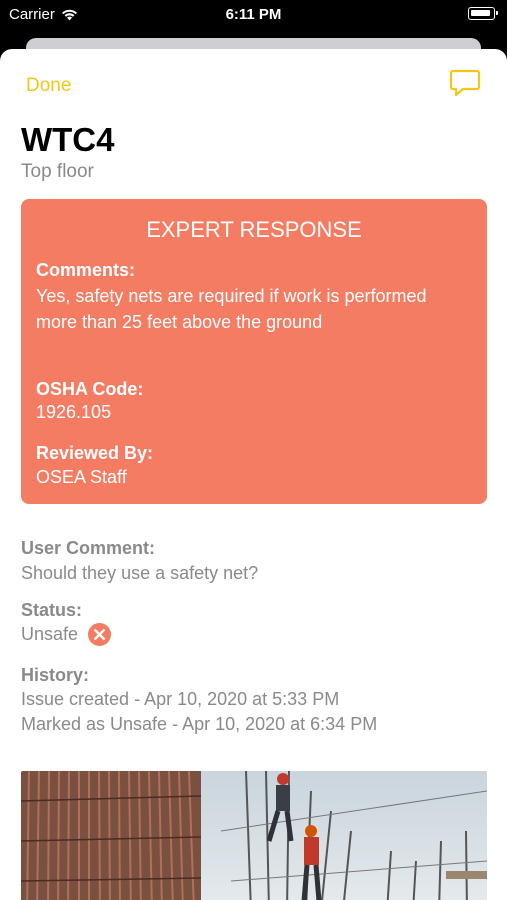 Image resolution: width=507 pixels, height=900 pixels. What do you see at coordinates (52, 610) in the screenshot?
I see `status-label: Status:` at bounding box center [52, 610].